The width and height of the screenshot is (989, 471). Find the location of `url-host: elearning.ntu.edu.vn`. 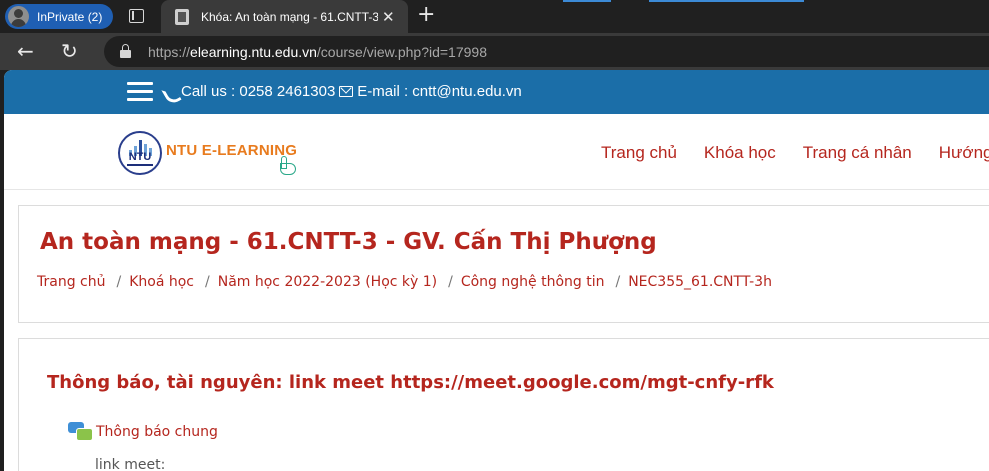

url-host: elearning.ntu.edu.vn is located at coordinates (253, 52).